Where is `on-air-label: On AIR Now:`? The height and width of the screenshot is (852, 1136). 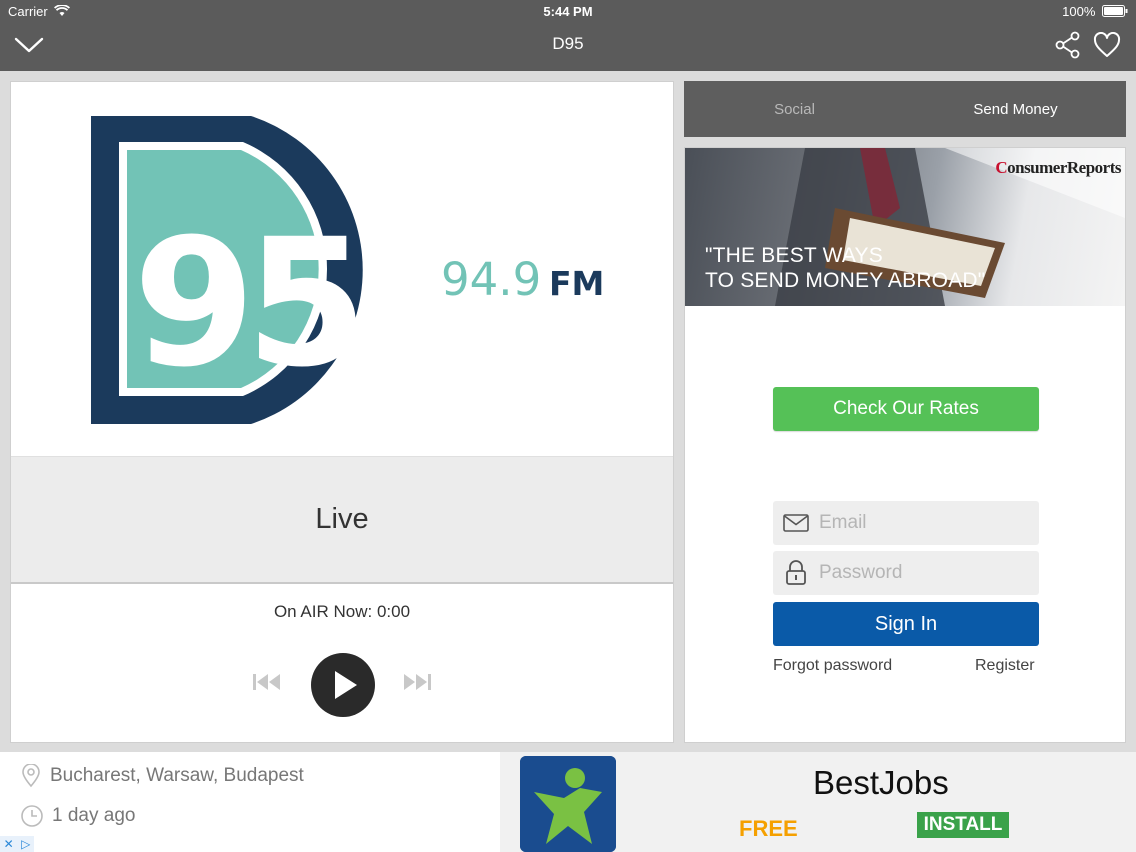 on-air-label: On AIR Now: is located at coordinates (323, 611).